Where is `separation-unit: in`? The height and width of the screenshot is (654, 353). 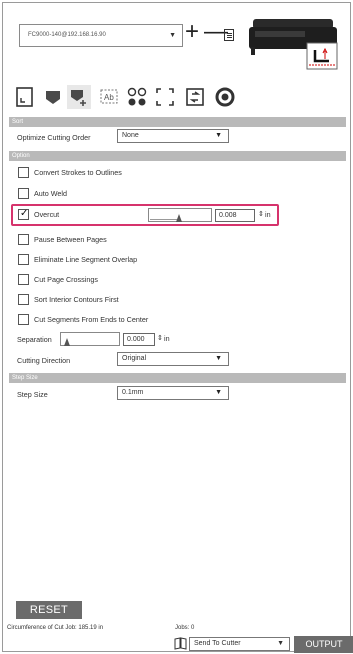 separation-unit: in is located at coordinates (167, 338).